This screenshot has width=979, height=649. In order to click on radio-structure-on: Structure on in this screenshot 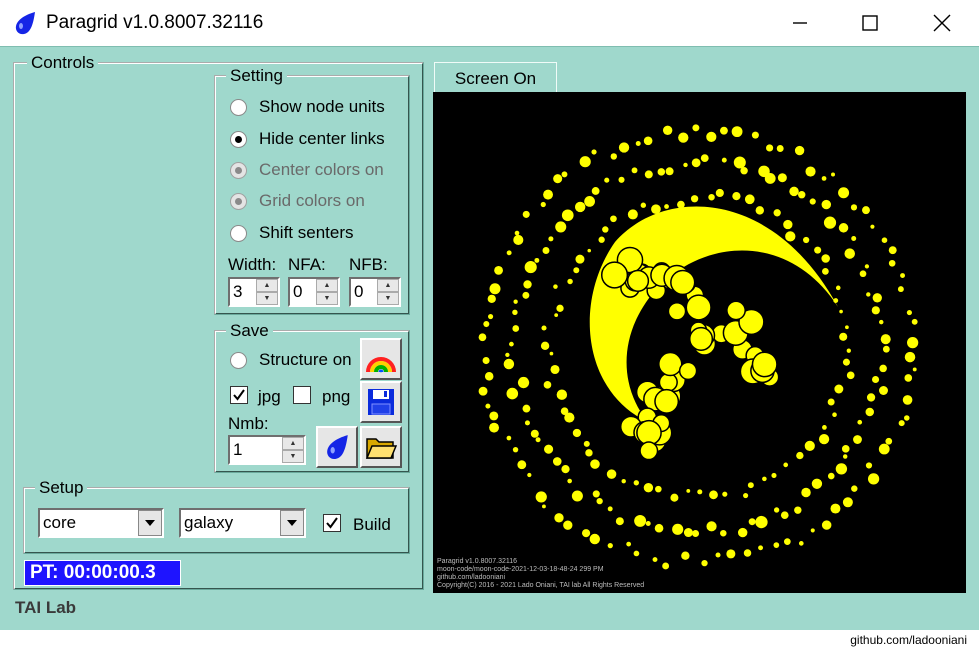, I will do `click(291, 360)`.